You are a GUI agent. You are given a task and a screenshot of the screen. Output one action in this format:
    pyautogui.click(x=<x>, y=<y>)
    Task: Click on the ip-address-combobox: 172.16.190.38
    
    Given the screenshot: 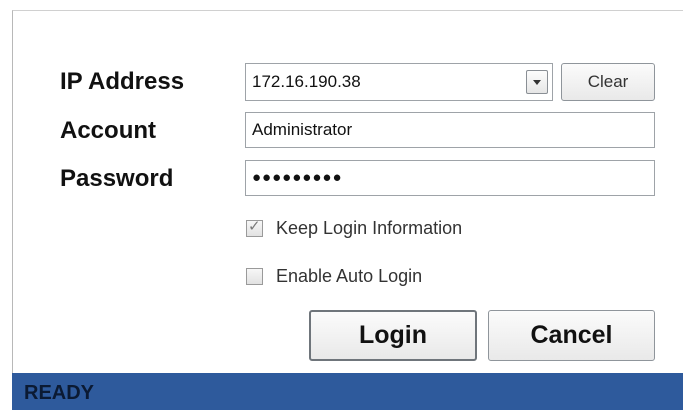 What is the action you would take?
    pyautogui.click(x=399, y=82)
    